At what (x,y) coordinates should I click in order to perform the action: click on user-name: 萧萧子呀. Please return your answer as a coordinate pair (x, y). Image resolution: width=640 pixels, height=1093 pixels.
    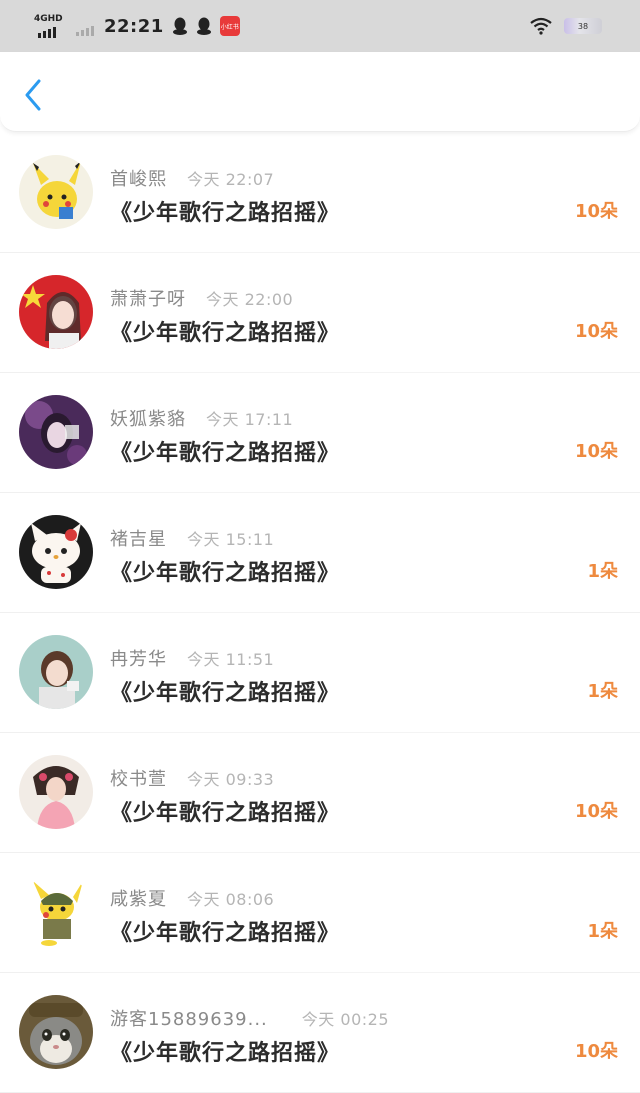
    Looking at the image, I should click on (148, 298).